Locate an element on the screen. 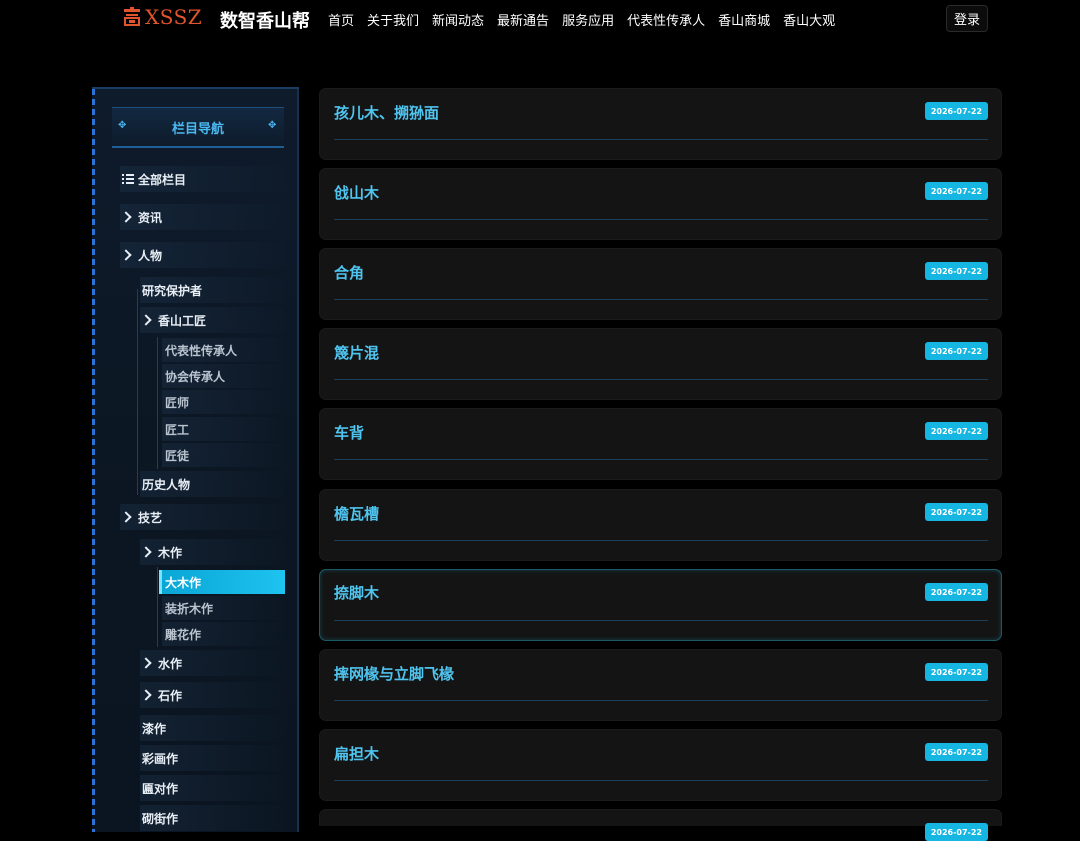  sidebar-item-label: 石作 is located at coordinates (170, 695).